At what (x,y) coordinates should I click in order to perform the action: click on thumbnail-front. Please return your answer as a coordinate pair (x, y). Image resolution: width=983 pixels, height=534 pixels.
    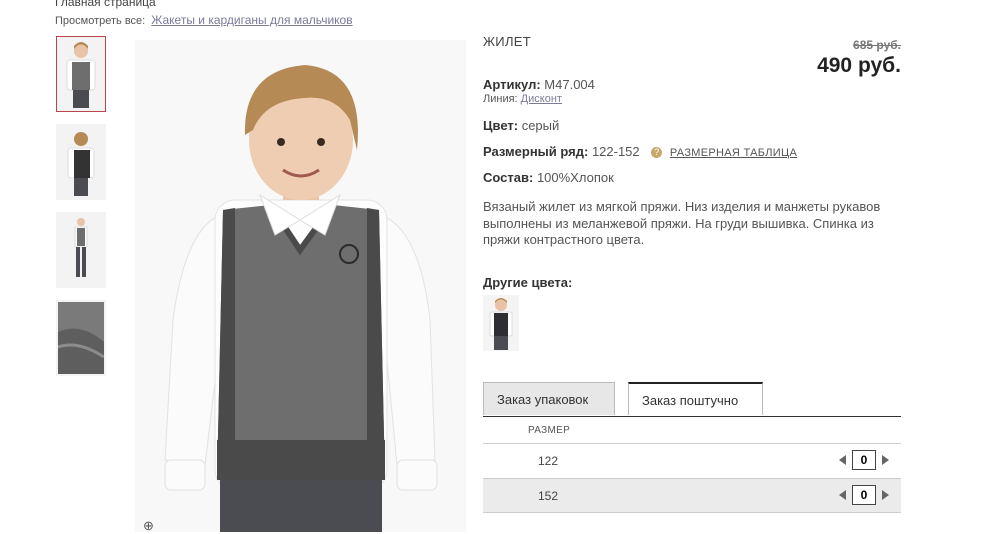
    Looking at the image, I should click on (81, 74).